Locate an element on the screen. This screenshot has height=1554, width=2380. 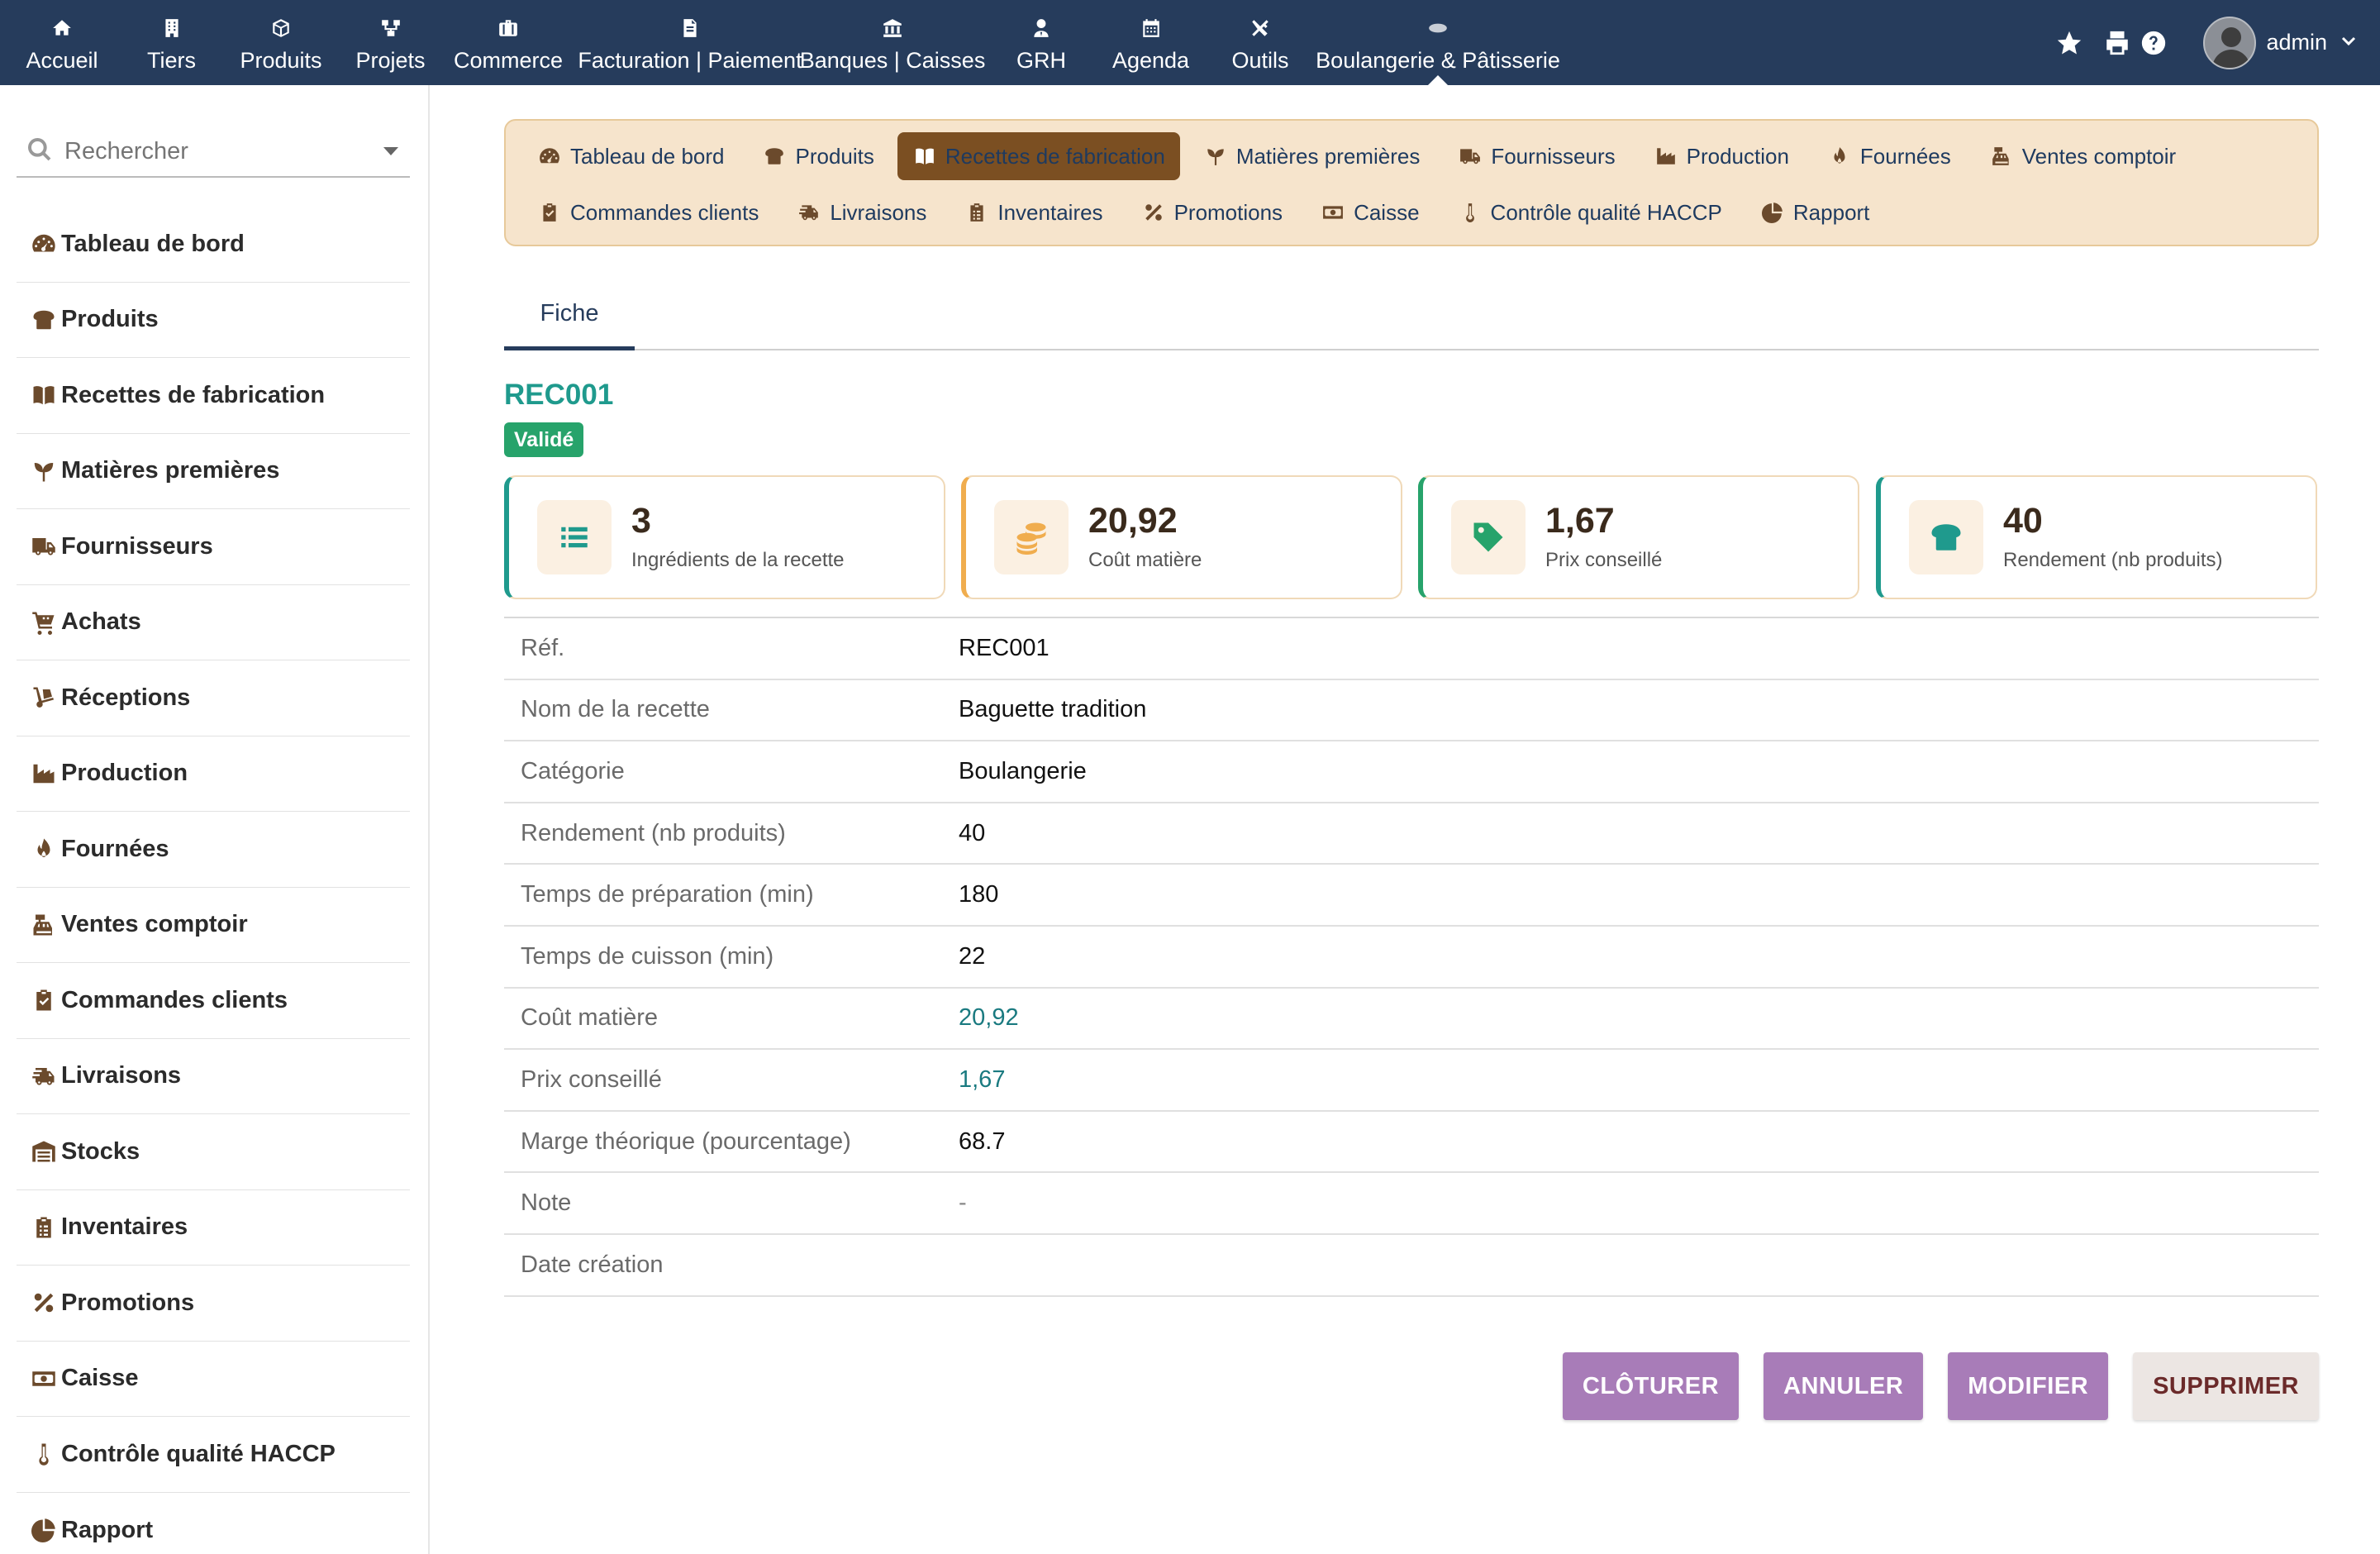
module-matieres: Matières premières is located at coordinates (1311, 156).